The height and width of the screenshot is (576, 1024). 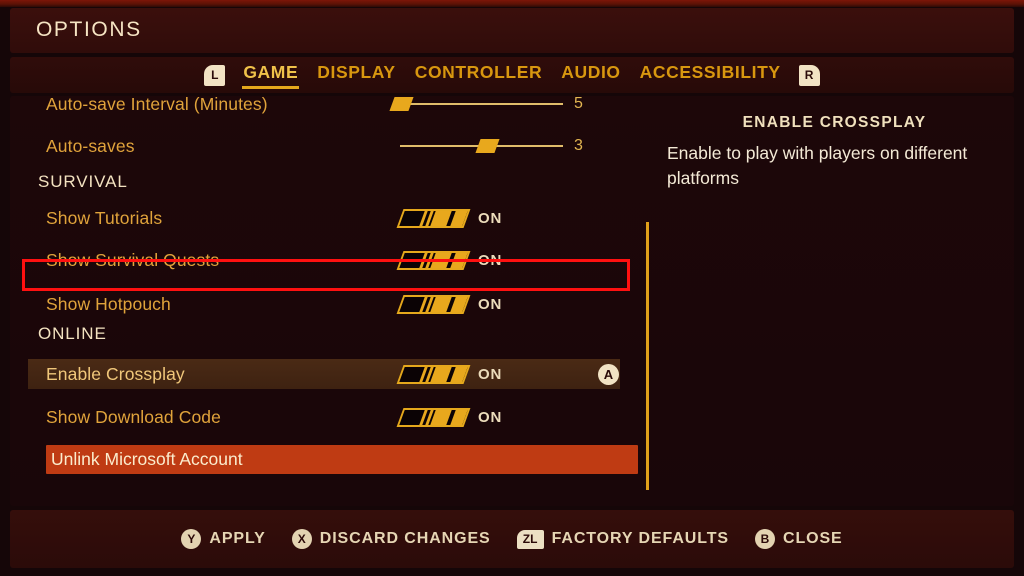 What do you see at coordinates (301, 539) in the screenshot?
I see `button-x-icon: X` at bounding box center [301, 539].